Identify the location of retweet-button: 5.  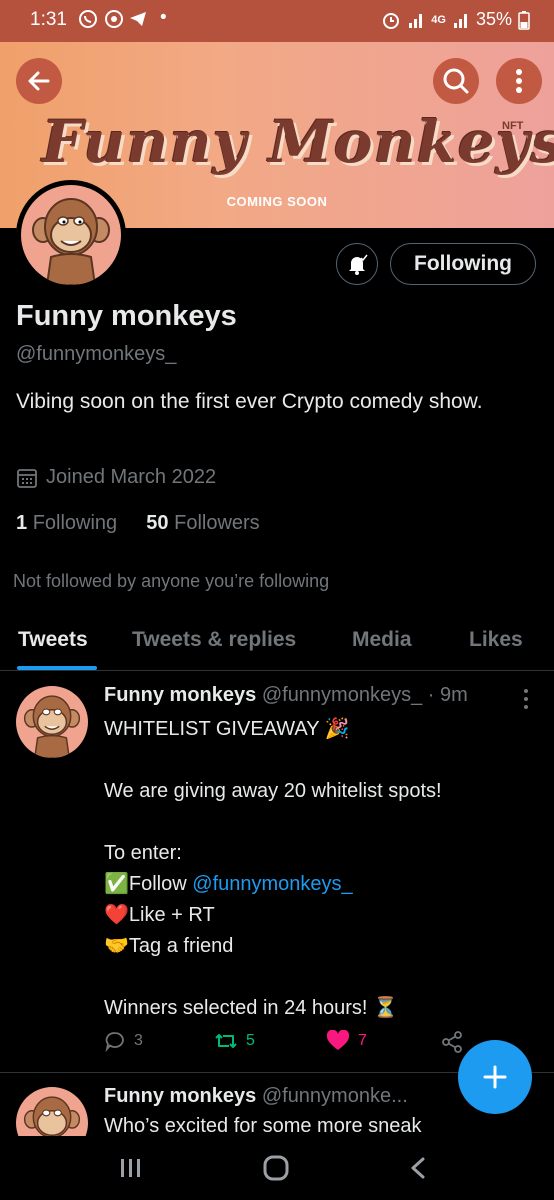
(234, 1041).